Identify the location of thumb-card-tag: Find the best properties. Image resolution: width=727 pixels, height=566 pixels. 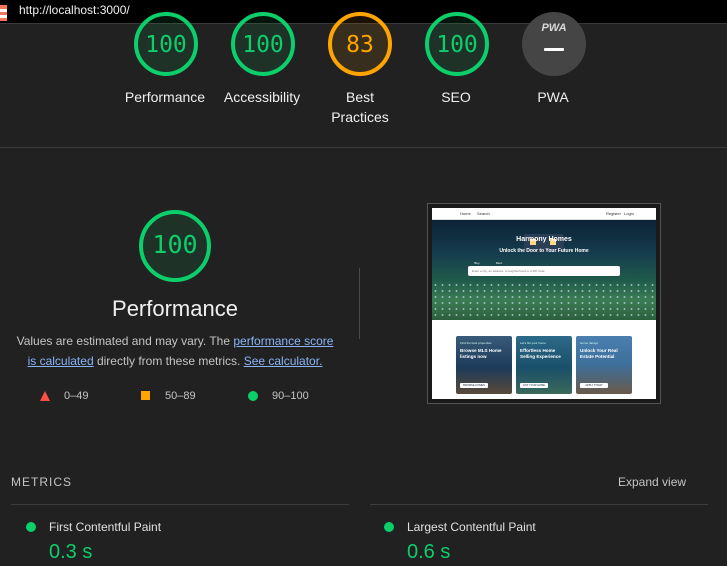
(476, 343).